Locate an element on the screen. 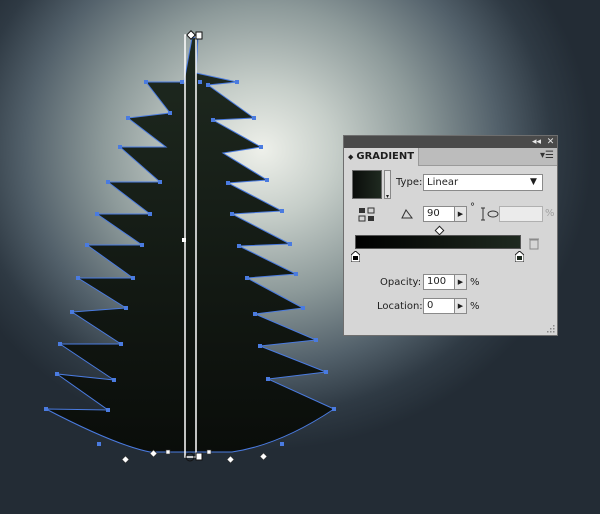 The width and height of the screenshot is (600, 514). panel-menu-icon: ▾☰ is located at coordinates (547, 156).